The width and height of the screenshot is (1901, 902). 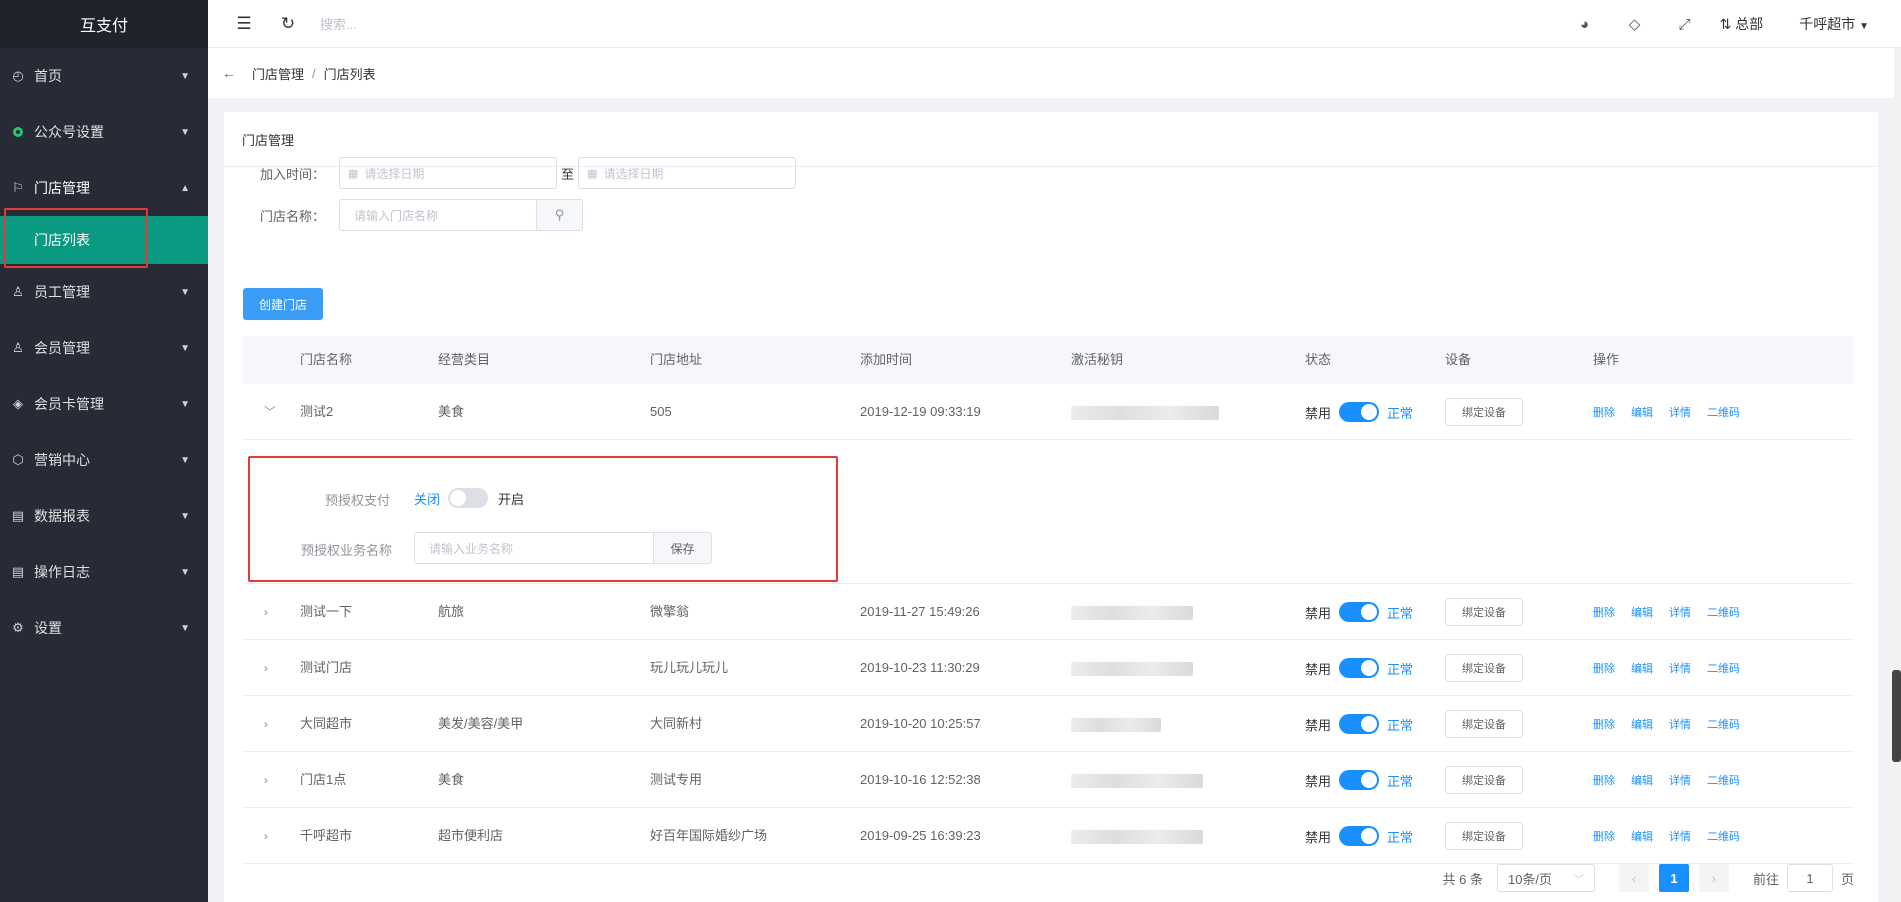 What do you see at coordinates (229, 73) in the screenshot?
I see `back-arrow-icon: ←` at bounding box center [229, 73].